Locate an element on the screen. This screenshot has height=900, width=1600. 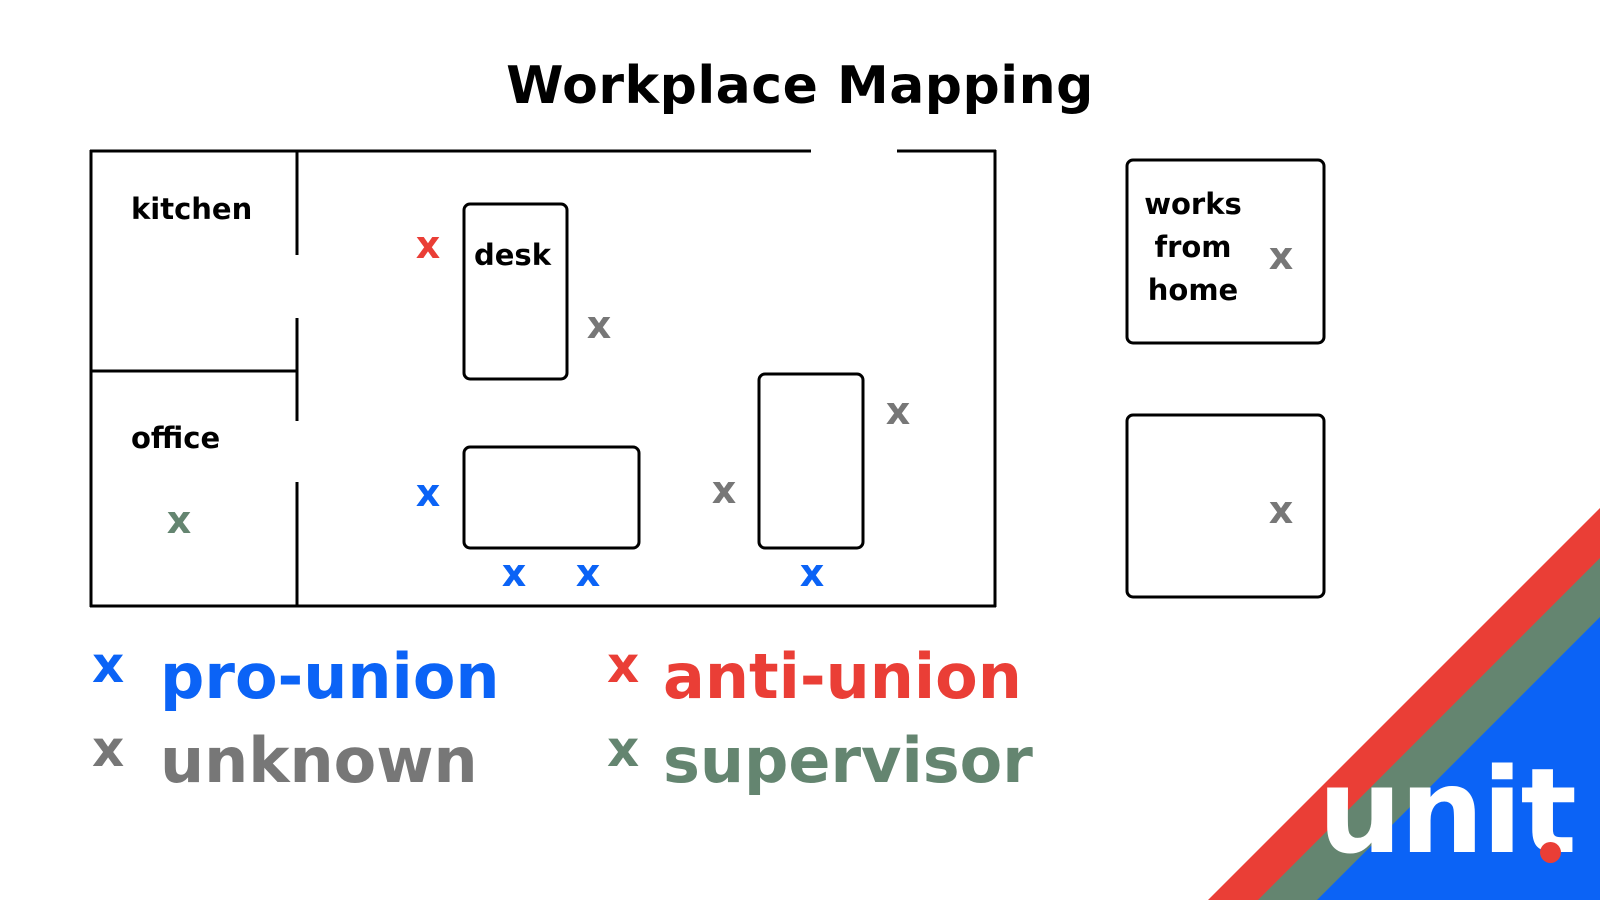
wfh-line-1: works is located at coordinates (1193, 204).